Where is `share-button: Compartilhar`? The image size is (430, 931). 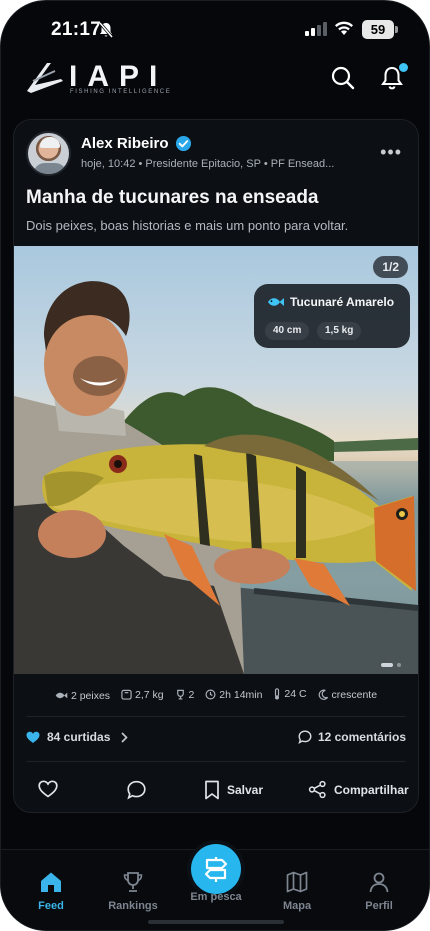 share-button: Compartilhar is located at coordinates (358, 789).